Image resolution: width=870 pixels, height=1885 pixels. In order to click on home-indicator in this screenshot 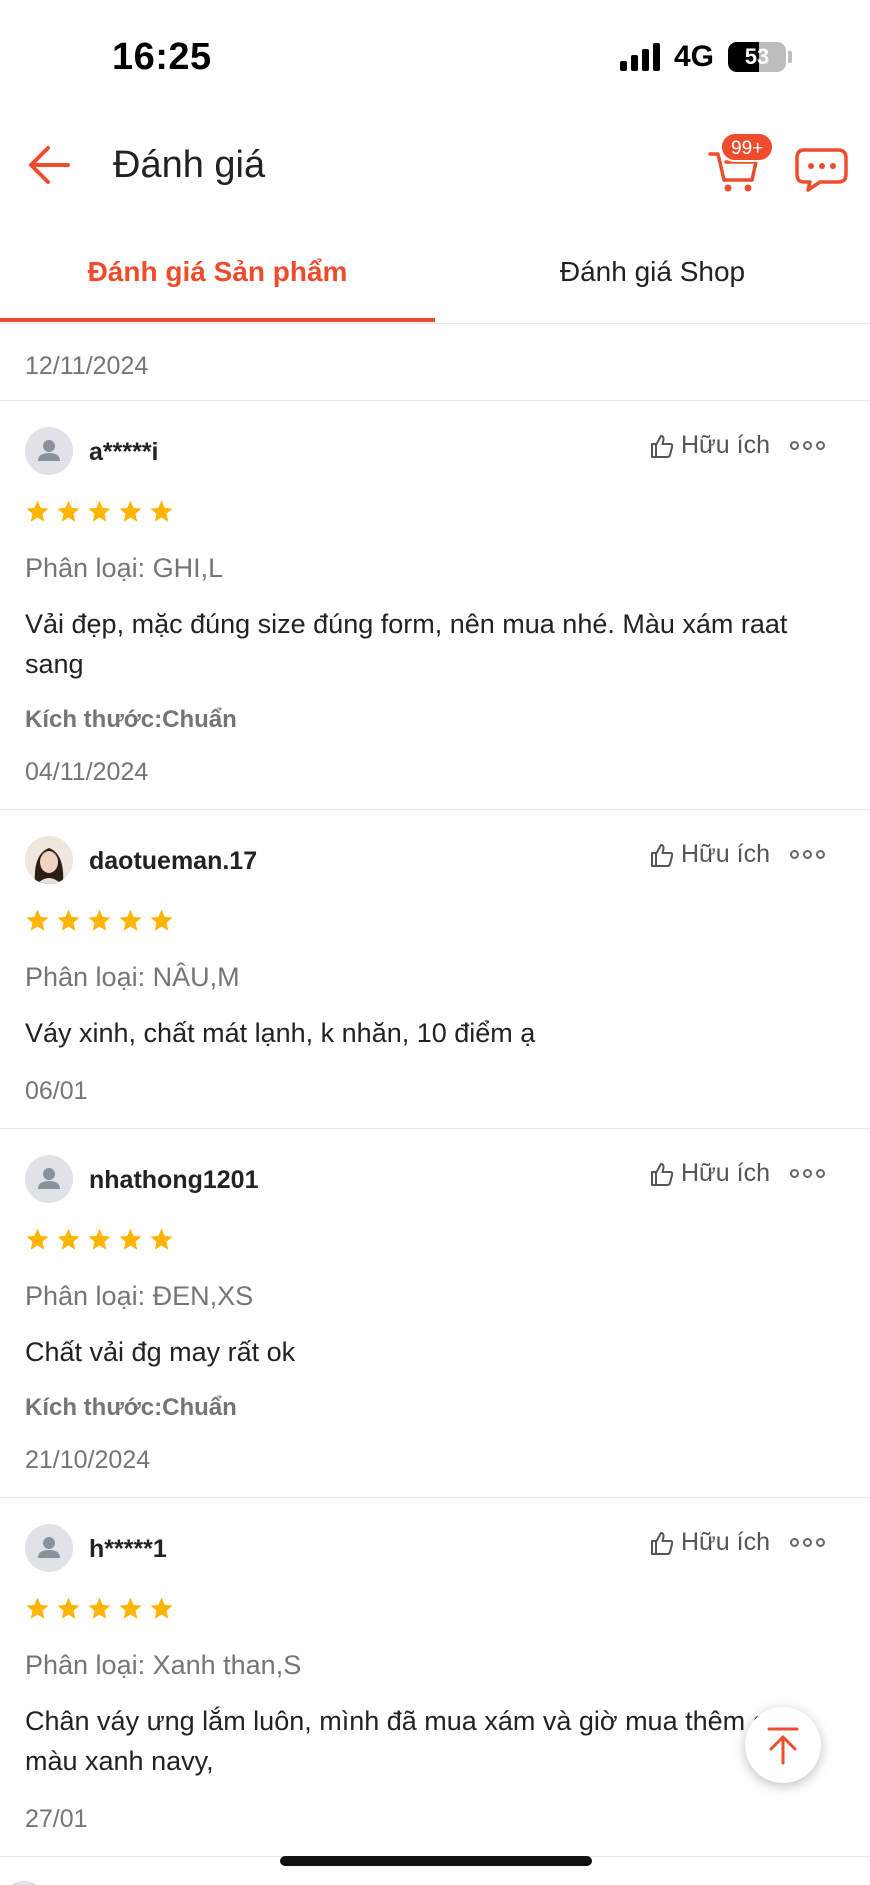, I will do `click(436, 1861)`.